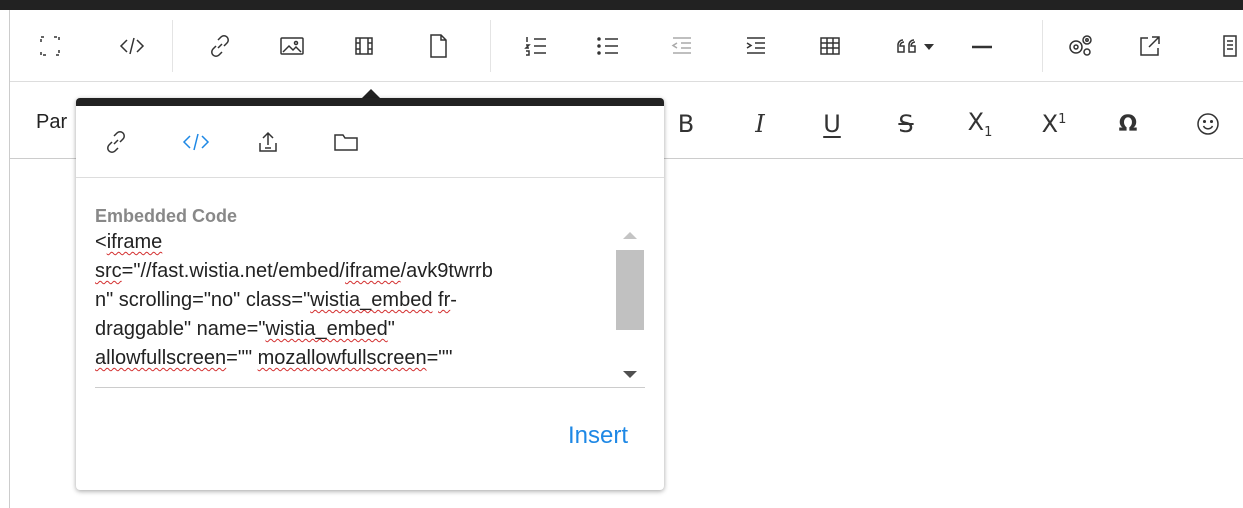  I want to click on scrollbar-thumb, so click(630, 290).